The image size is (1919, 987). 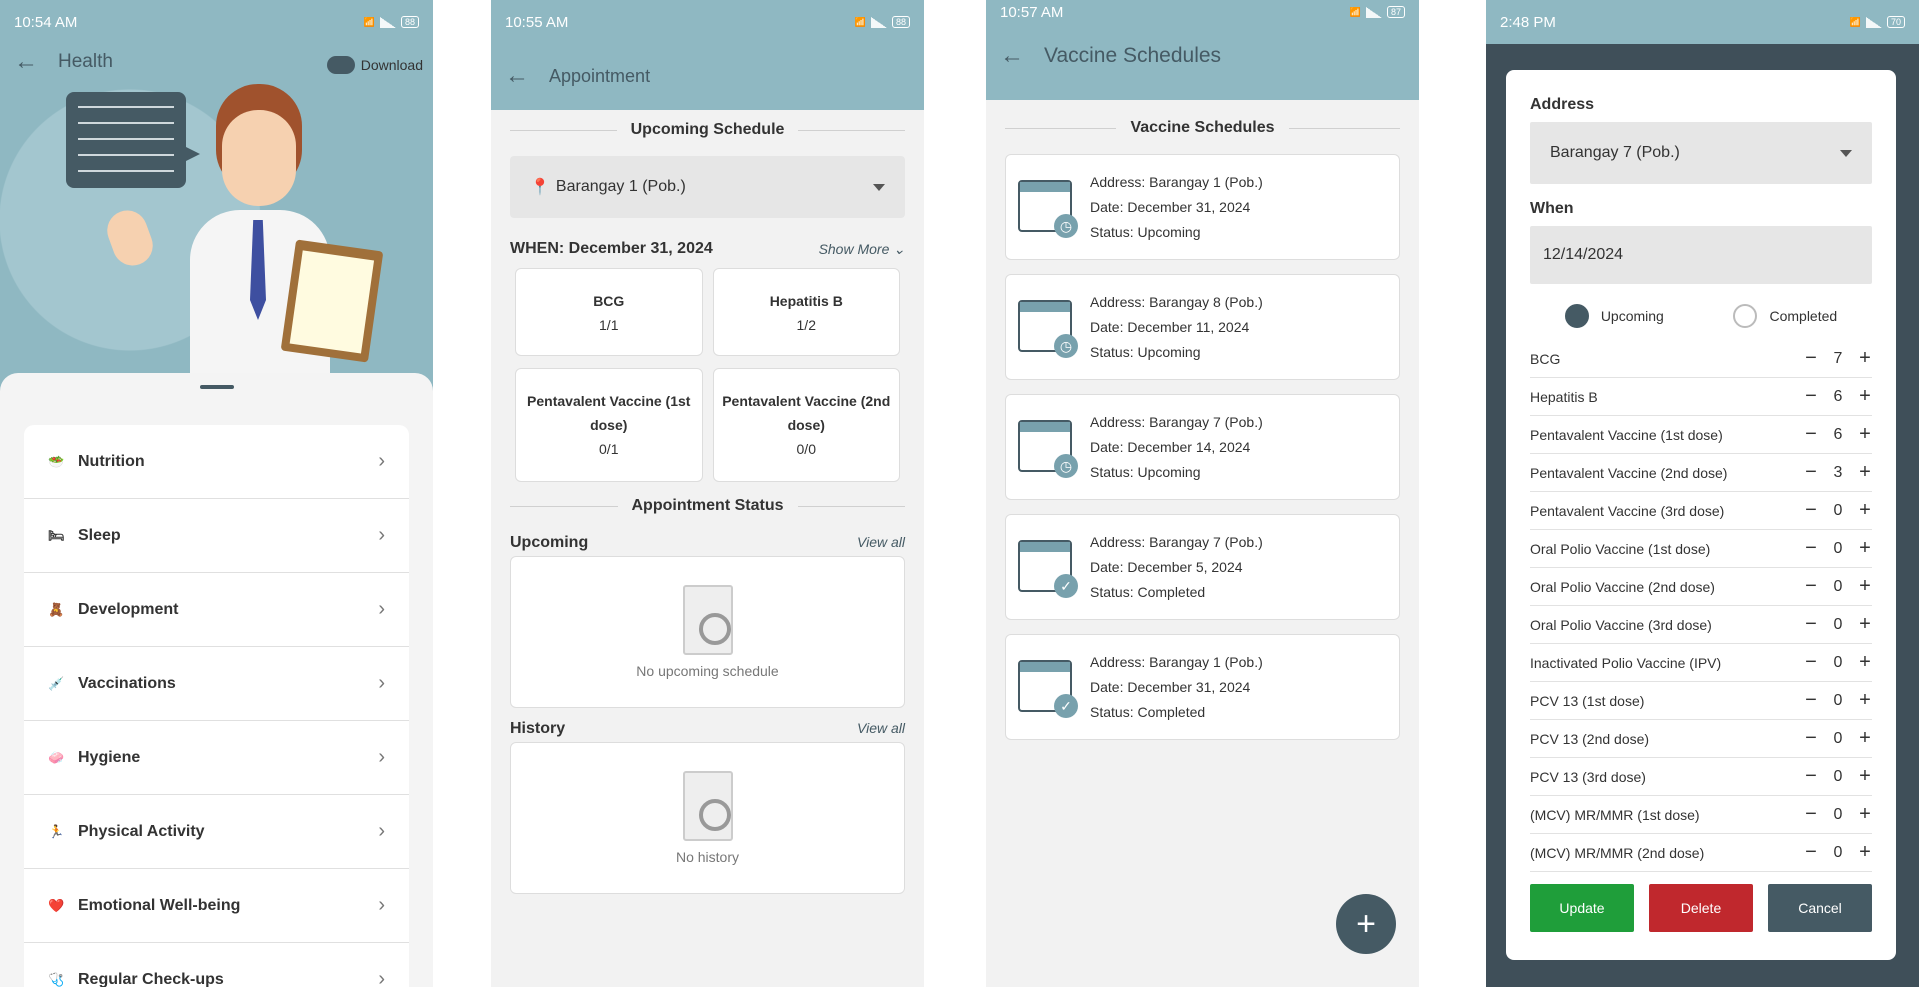 What do you see at coordinates (133, 140) in the screenshot?
I see `speech-bubble-icon` at bounding box center [133, 140].